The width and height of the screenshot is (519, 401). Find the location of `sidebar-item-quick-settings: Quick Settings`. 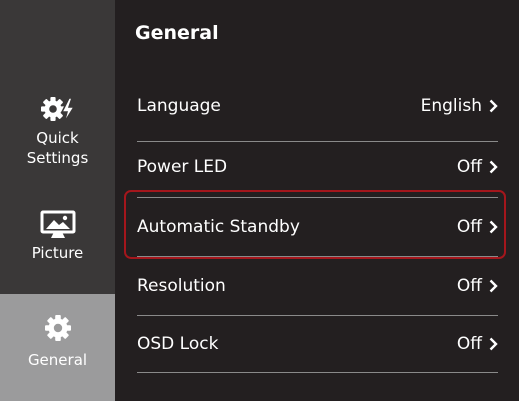

sidebar-item-quick-settings: Quick Settings is located at coordinates (57, 138).